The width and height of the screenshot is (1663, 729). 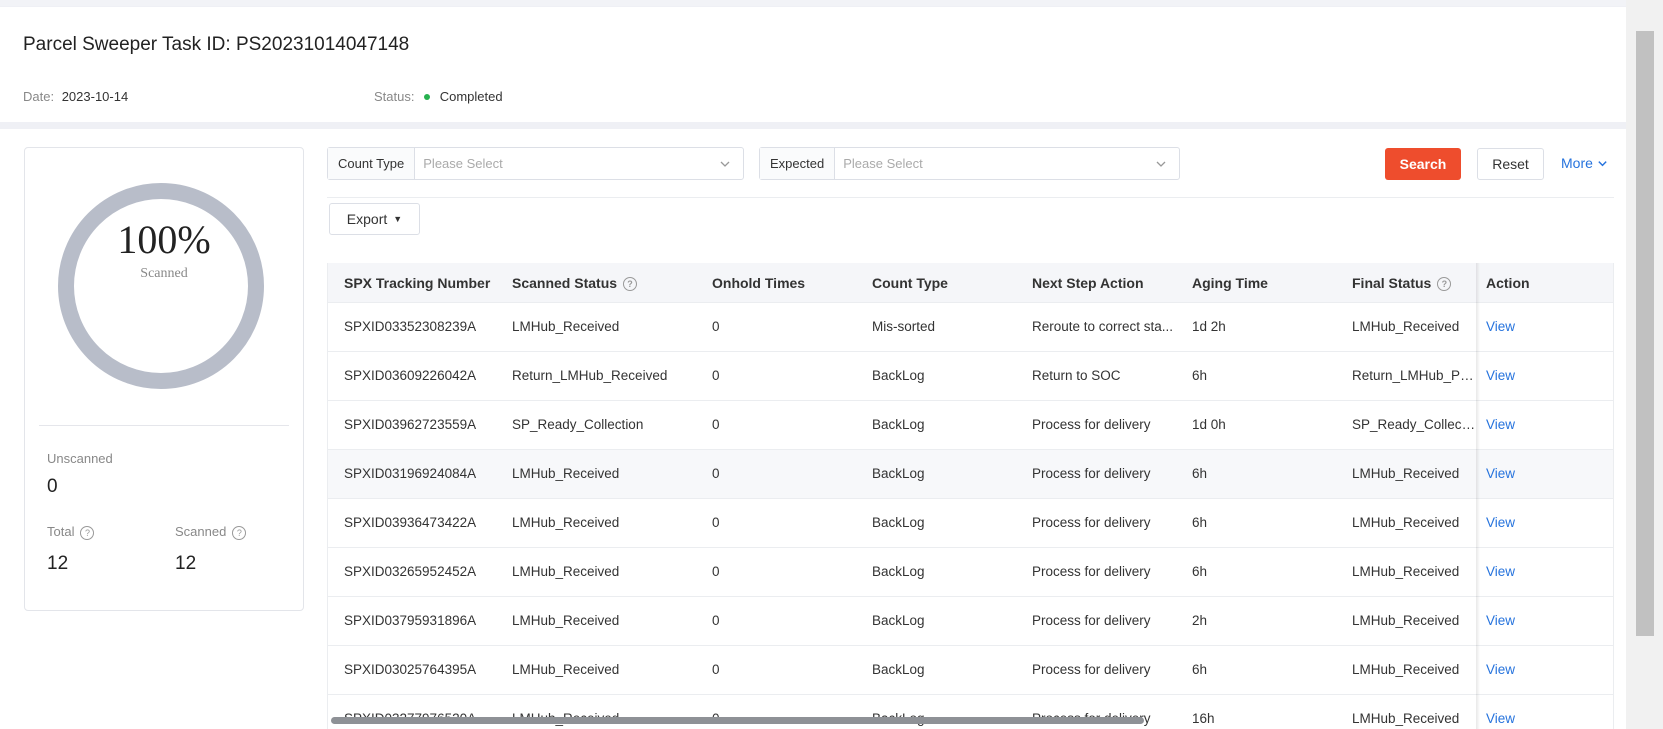 I want to click on cell-aging-time: 16h, so click(x=1203, y=718).